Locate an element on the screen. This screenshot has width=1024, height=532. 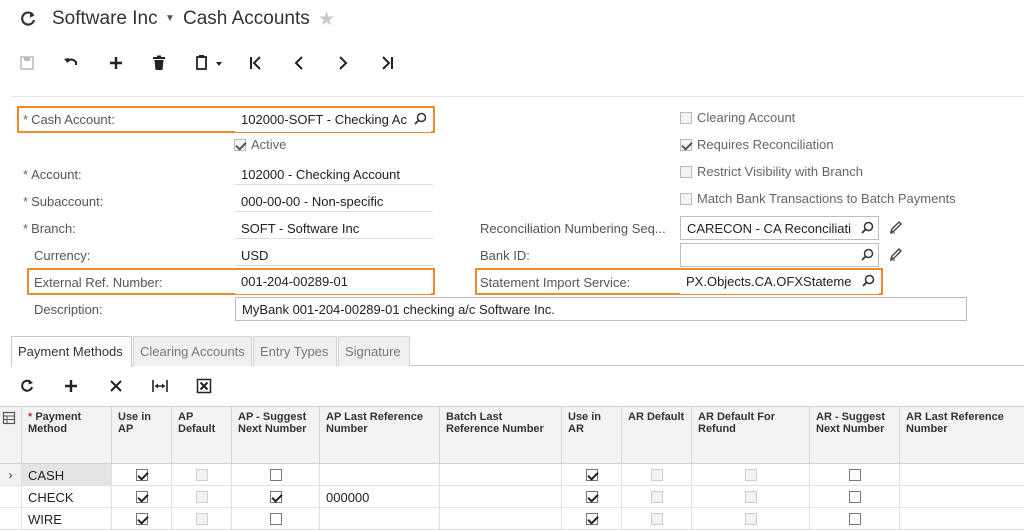
restrict-visibility-check is located at coordinates (686, 171).